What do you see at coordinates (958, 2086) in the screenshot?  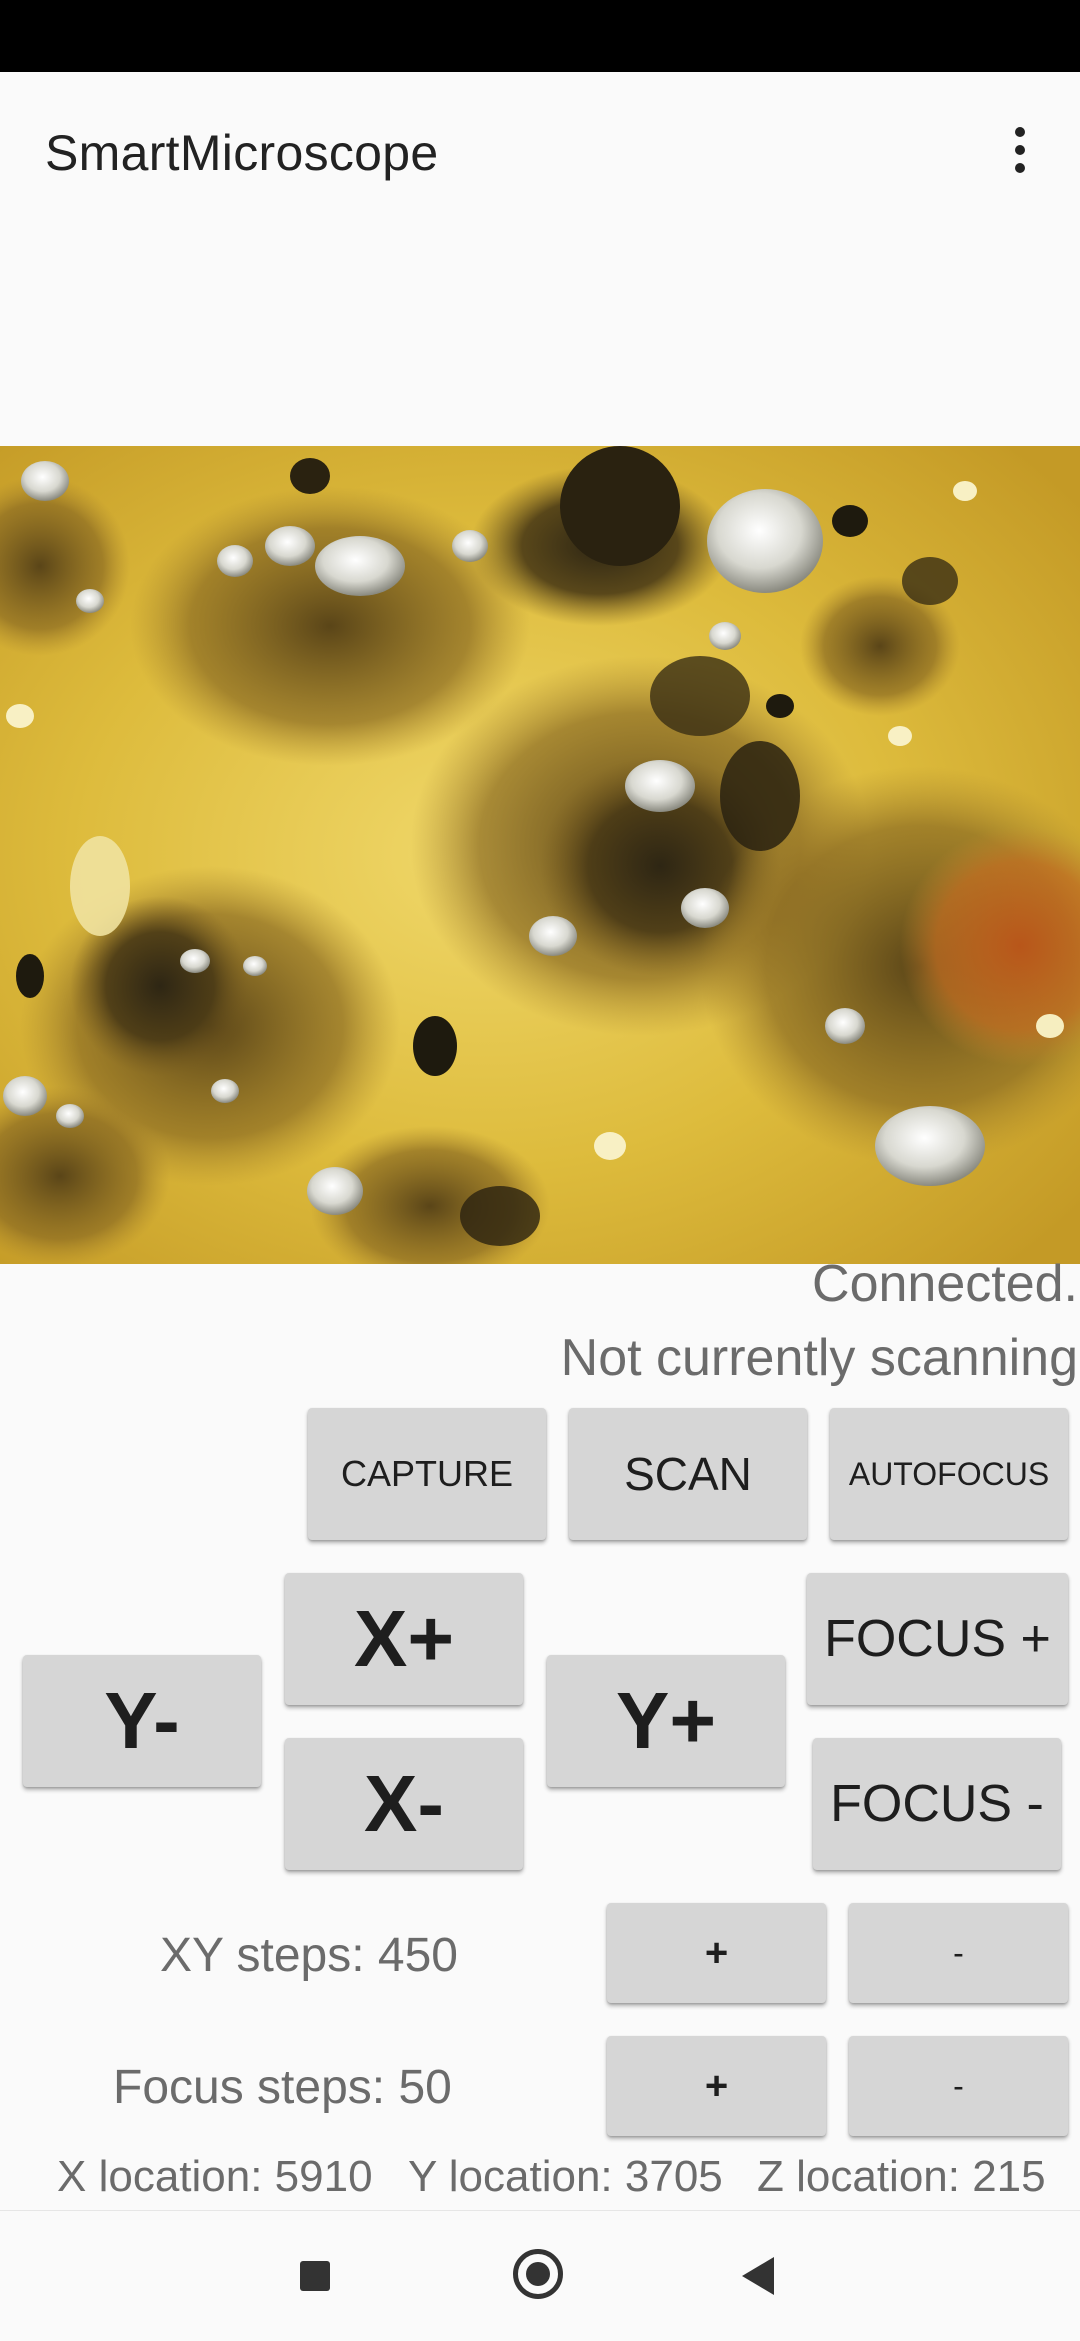 I see `focus-steps-minus-button: -` at bounding box center [958, 2086].